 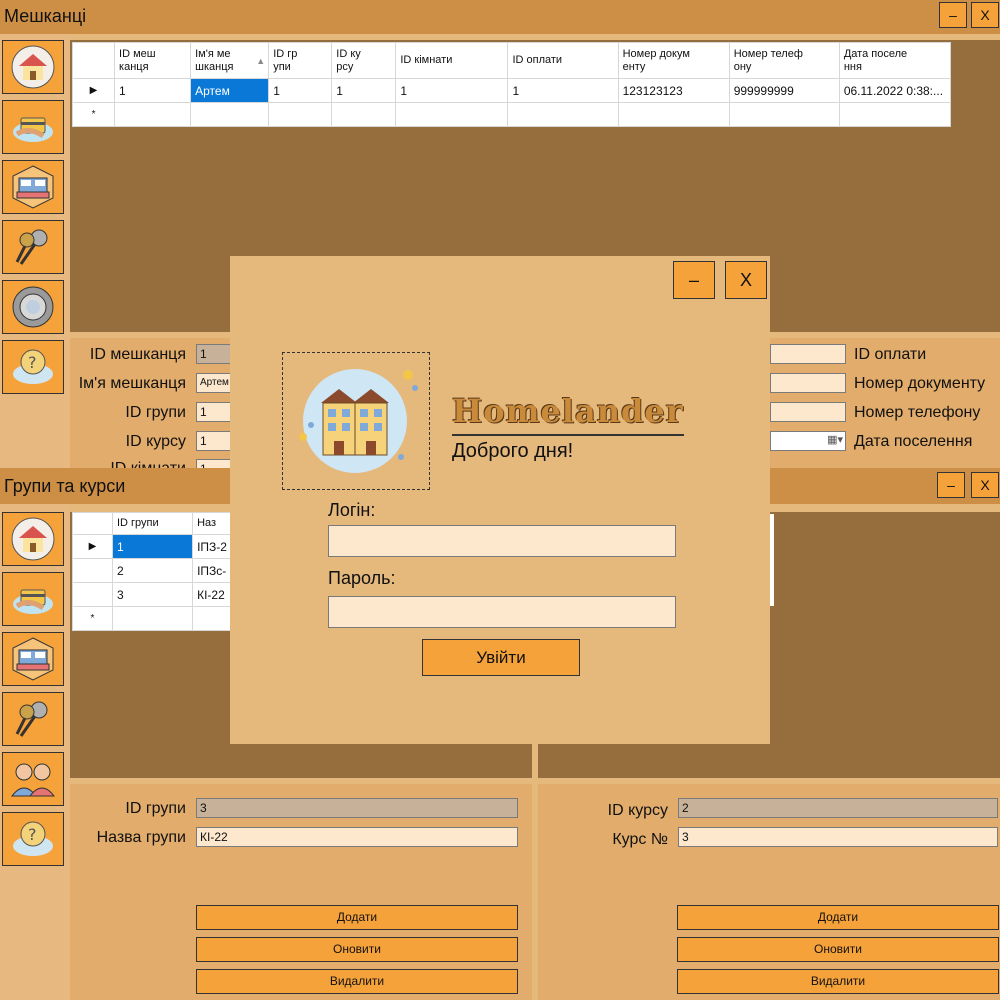 I want to click on column-header: ID групи, so click(x=152, y=523).